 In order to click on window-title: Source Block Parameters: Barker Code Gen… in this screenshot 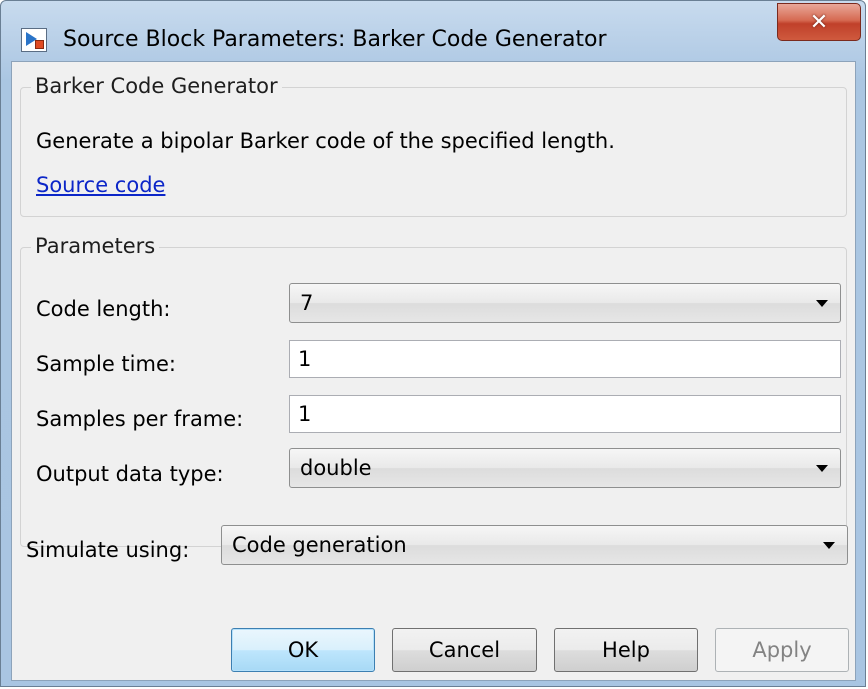, I will do `click(335, 39)`.